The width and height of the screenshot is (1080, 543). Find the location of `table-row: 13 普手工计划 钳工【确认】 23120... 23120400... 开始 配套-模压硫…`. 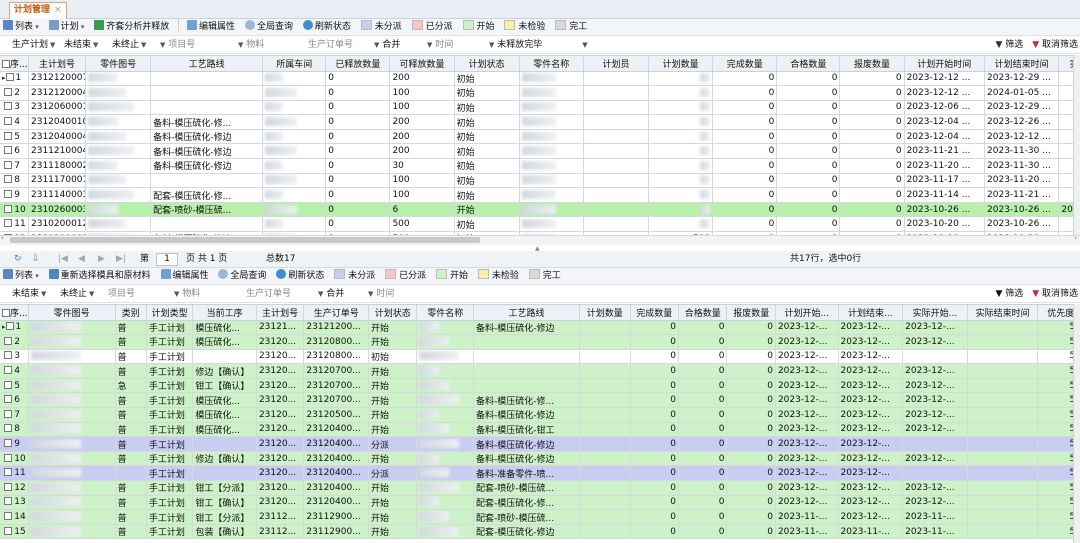

table-row: 13 普手工计划 钳工【确认】 23120... 23120400... 开始 配套-模压硫… is located at coordinates (536, 503).